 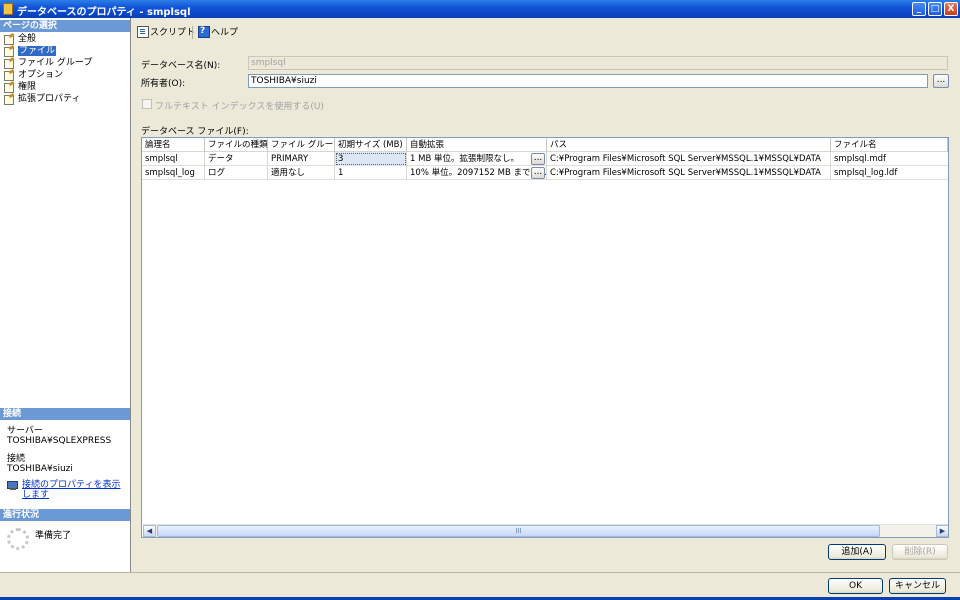 What do you see at coordinates (143, 32) in the screenshot?
I see `script-icon` at bounding box center [143, 32].